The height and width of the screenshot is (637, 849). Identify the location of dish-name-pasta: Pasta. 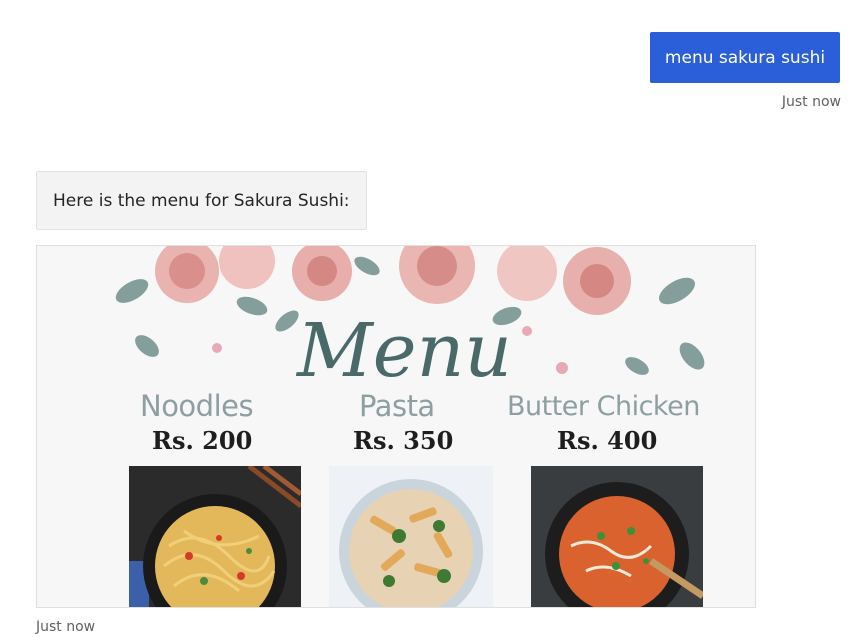
(397, 406).